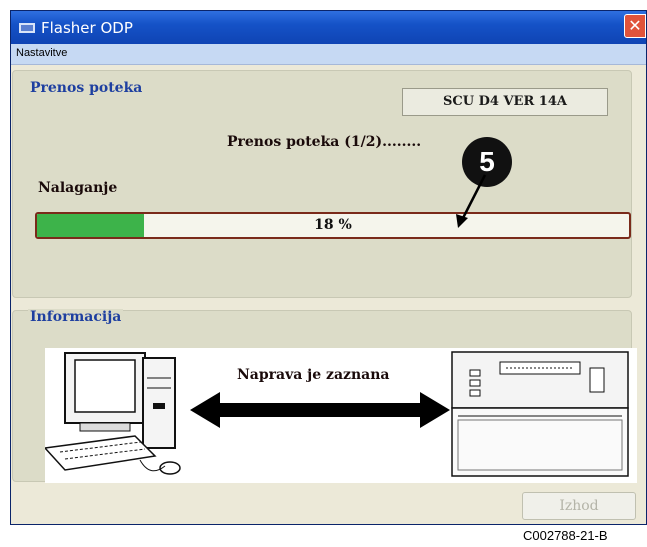  What do you see at coordinates (313, 375) in the screenshot?
I see `device-status-label: Naprava je zaznana` at bounding box center [313, 375].